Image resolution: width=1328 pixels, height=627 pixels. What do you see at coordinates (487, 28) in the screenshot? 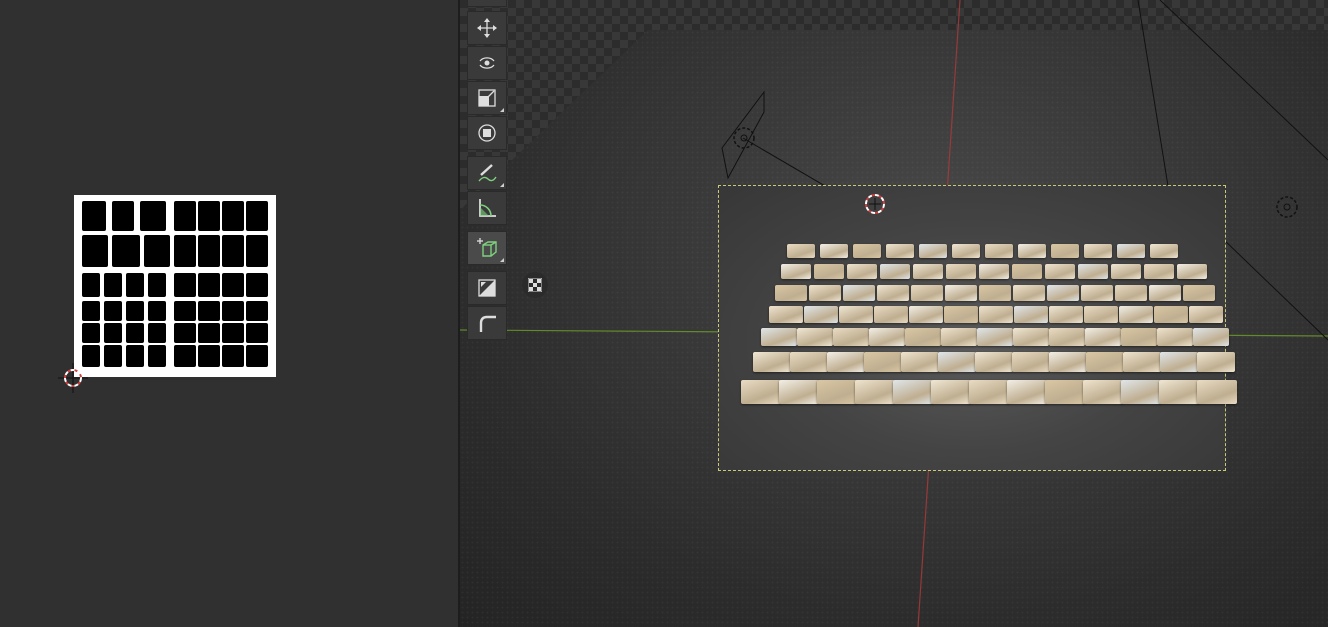
I see `move-tool` at bounding box center [487, 28].